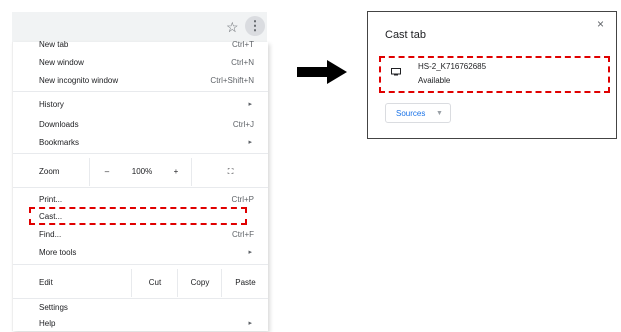 This screenshot has height=332, width=621. I want to click on menu-item-print: Print... Ctrl+P, so click(140, 199).